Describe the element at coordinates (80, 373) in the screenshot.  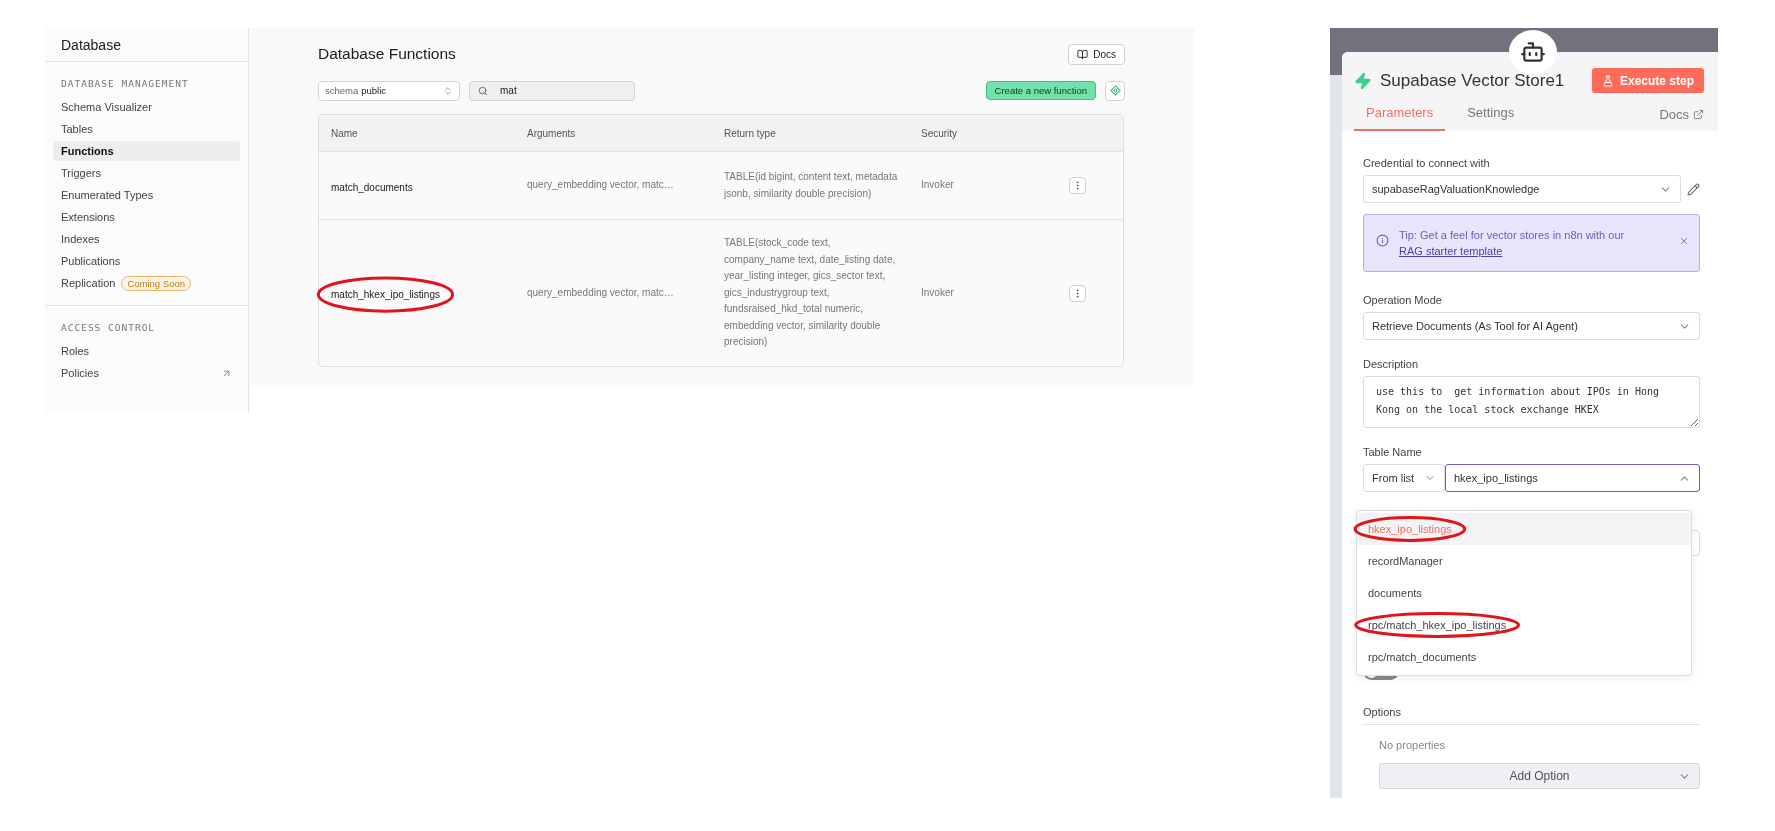
I see `item-label: Policies` at that location.